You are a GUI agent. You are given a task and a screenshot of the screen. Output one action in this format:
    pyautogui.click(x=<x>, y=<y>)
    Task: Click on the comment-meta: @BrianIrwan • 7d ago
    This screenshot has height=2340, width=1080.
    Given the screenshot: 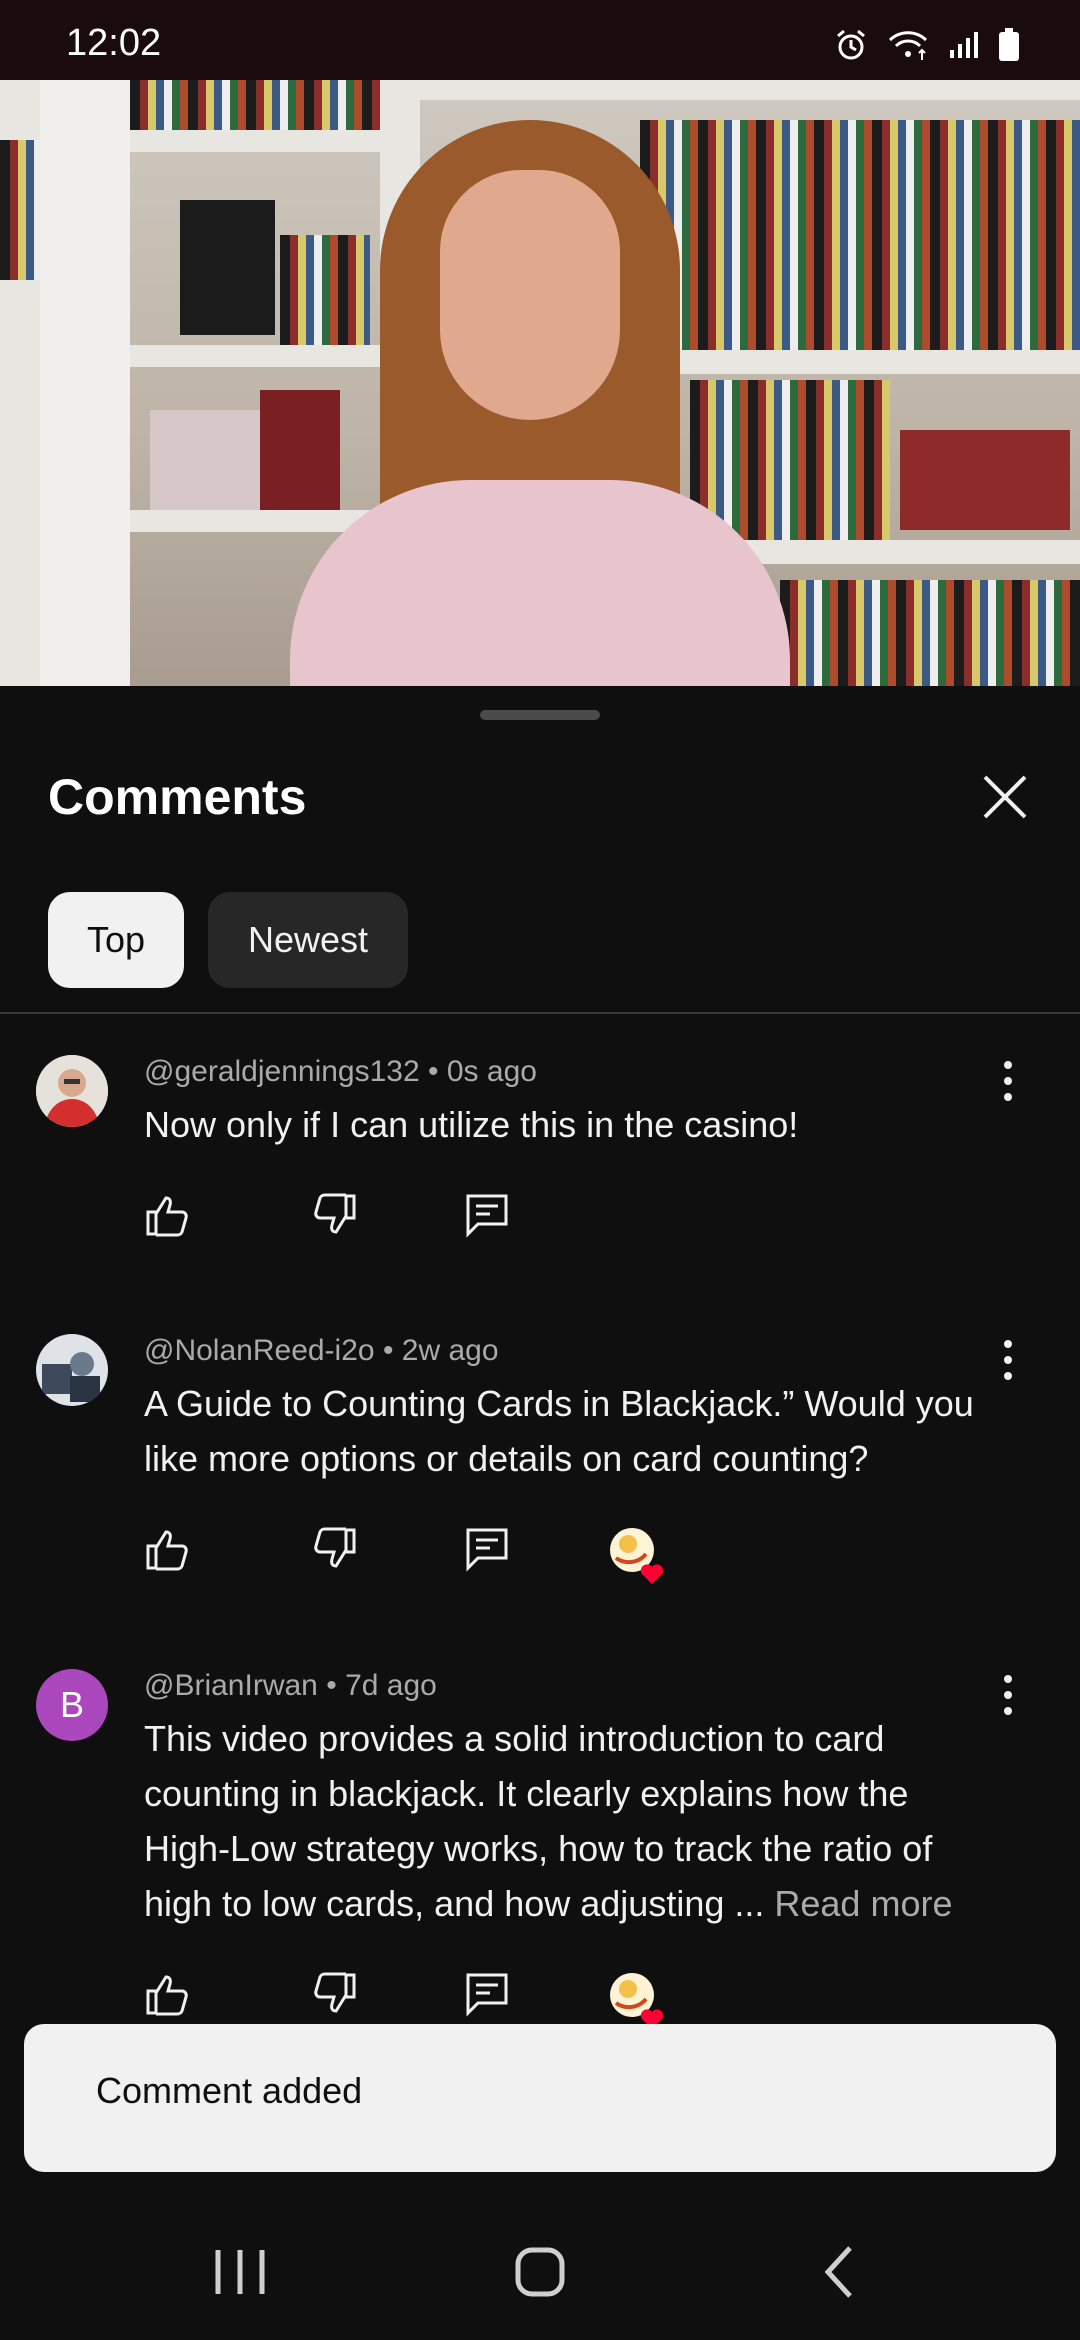 What is the action you would take?
    pyautogui.click(x=290, y=1686)
    